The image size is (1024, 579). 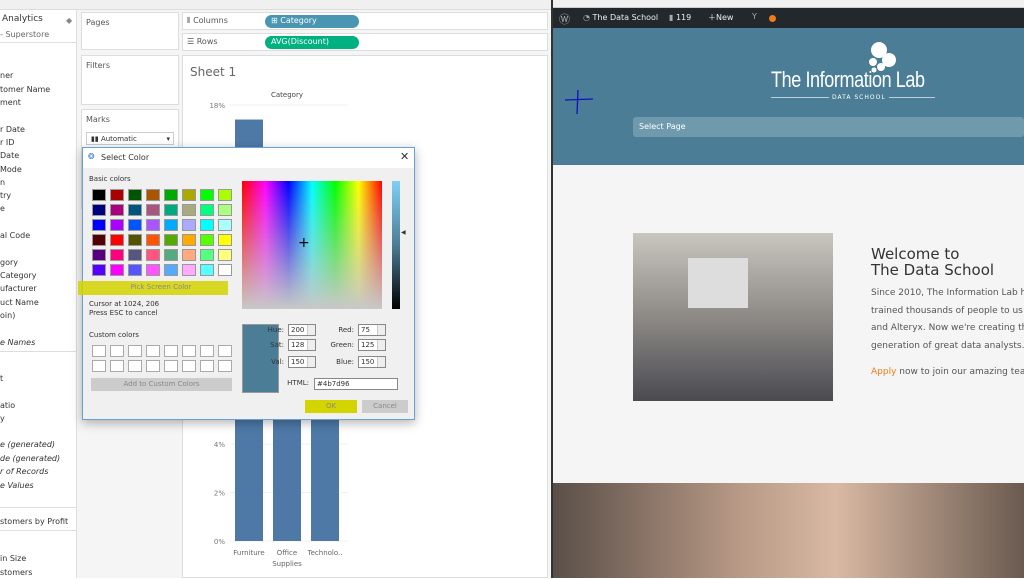 I want to click on wordpress-icon: Ⓦ, so click(x=564, y=19).